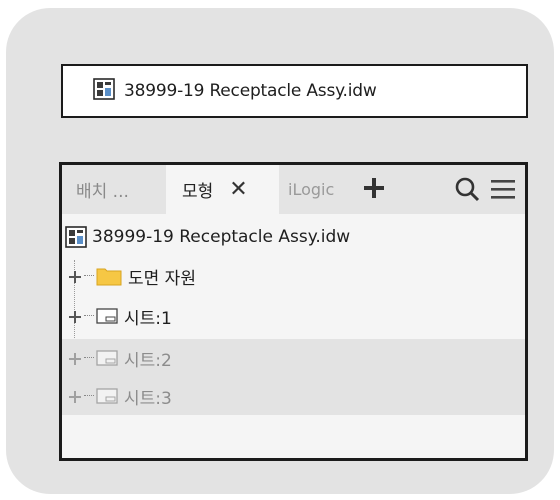 The height and width of the screenshot is (500, 560). What do you see at coordinates (222, 189) in the screenshot?
I see `tab-model: 모형 ✕` at bounding box center [222, 189].